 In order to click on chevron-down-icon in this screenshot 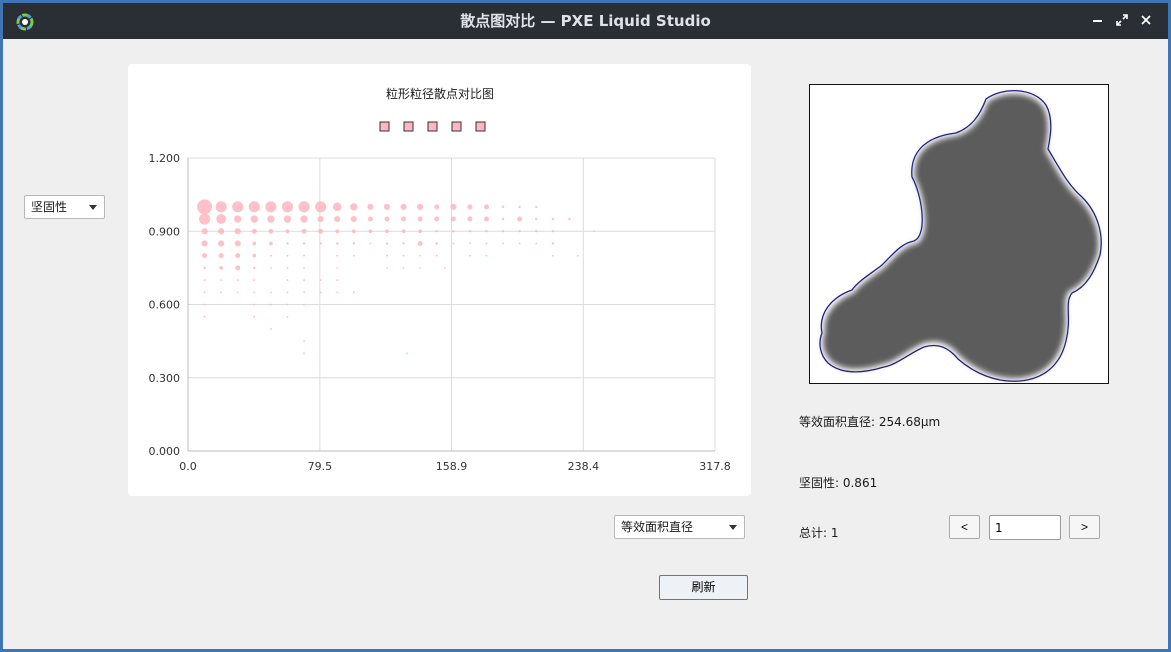, I will do `click(733, 527)`.